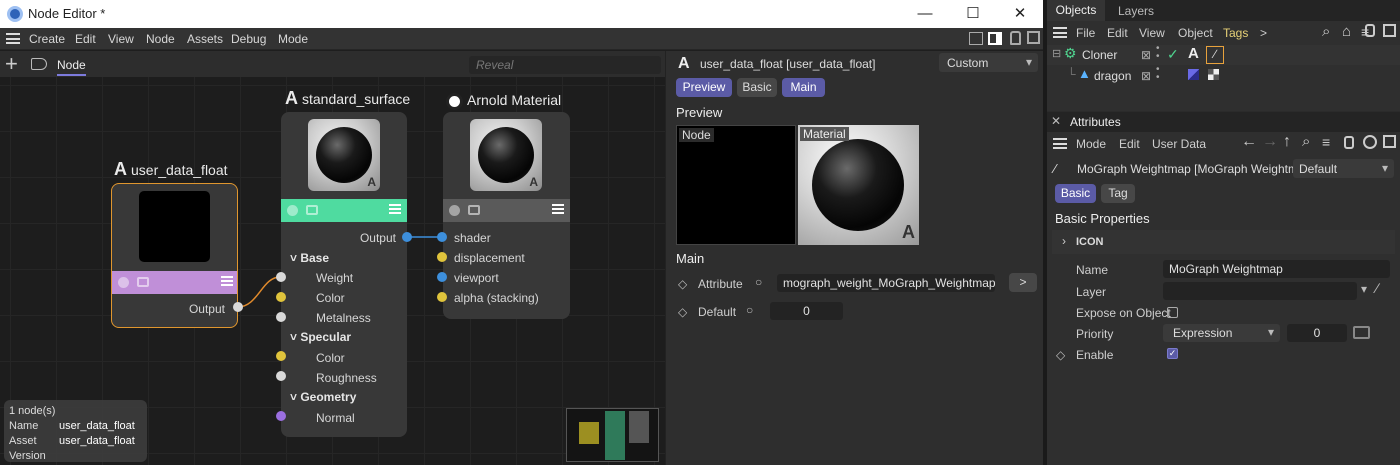 This screenshot has height=465, width=1400. I want to click on minimap, so click(612, 435).